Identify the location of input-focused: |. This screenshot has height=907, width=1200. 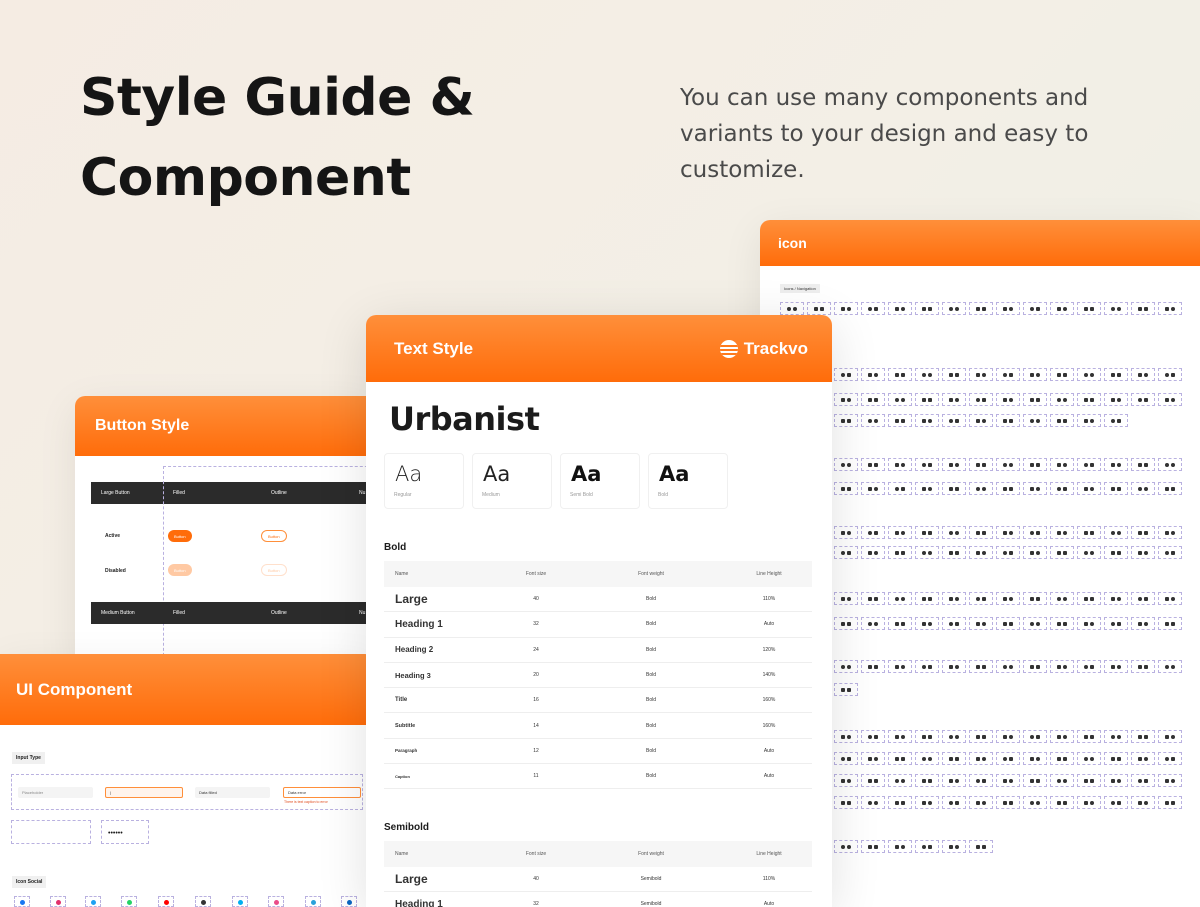
(144, 792).